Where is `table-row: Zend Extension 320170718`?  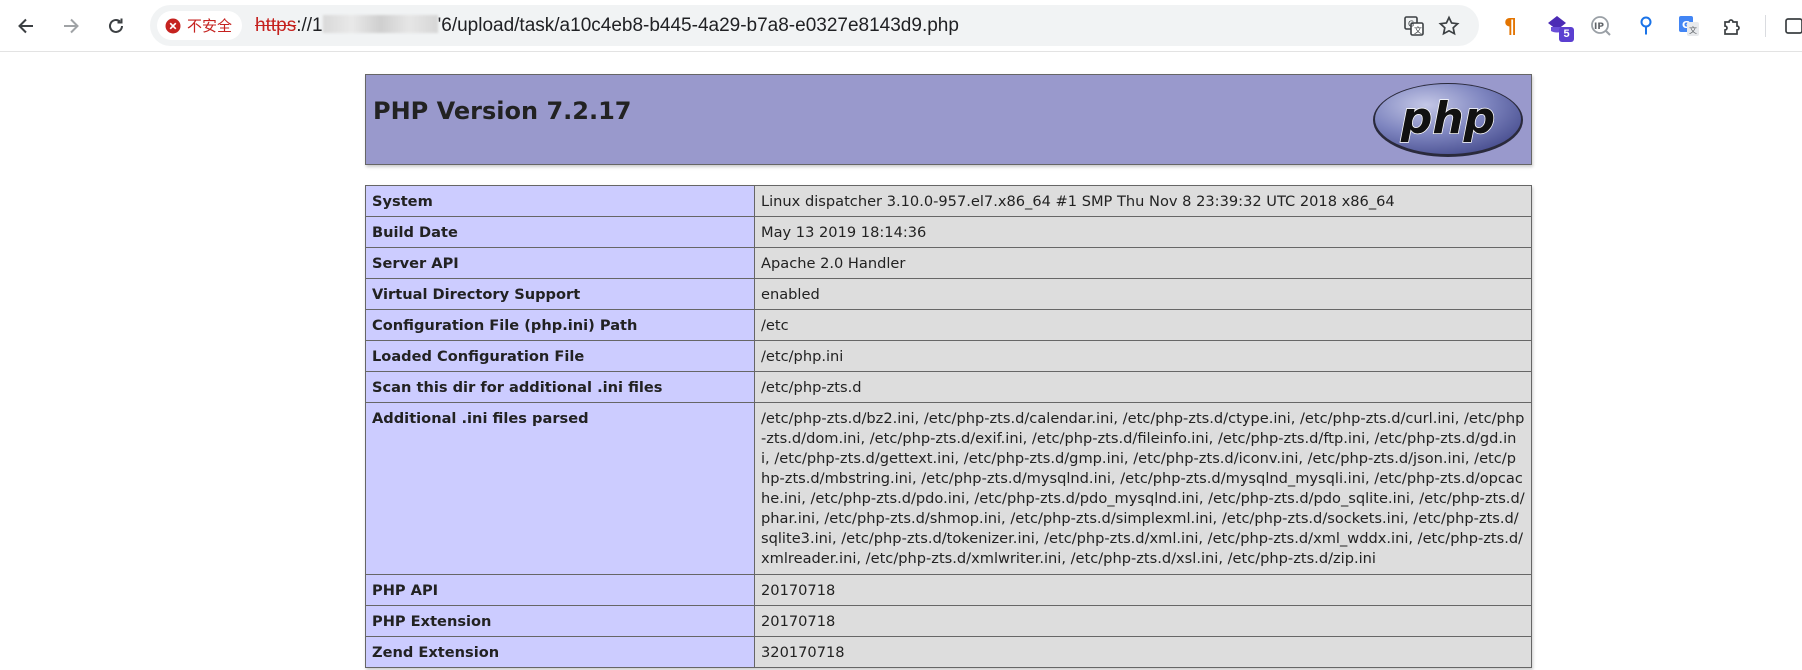 table-row: Zend Extension 320170718 is located at coordinates (948, 652).